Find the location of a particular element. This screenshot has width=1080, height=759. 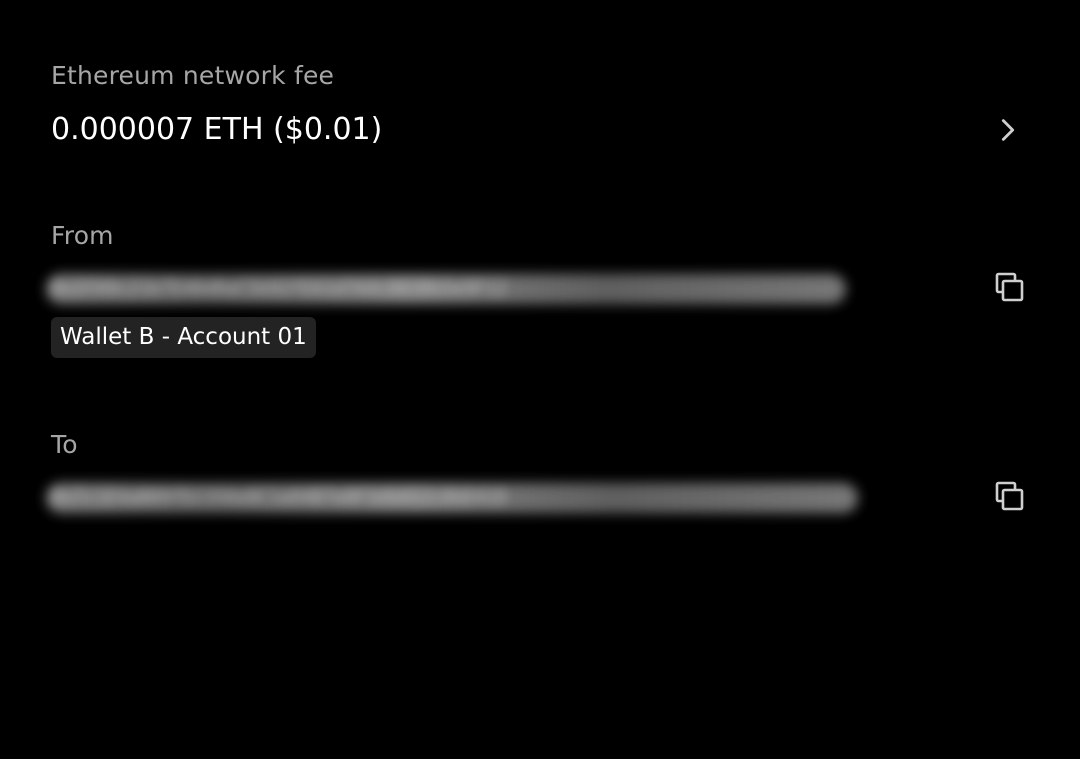

copy-to-address-icon is located at coordinates (1010, 497).